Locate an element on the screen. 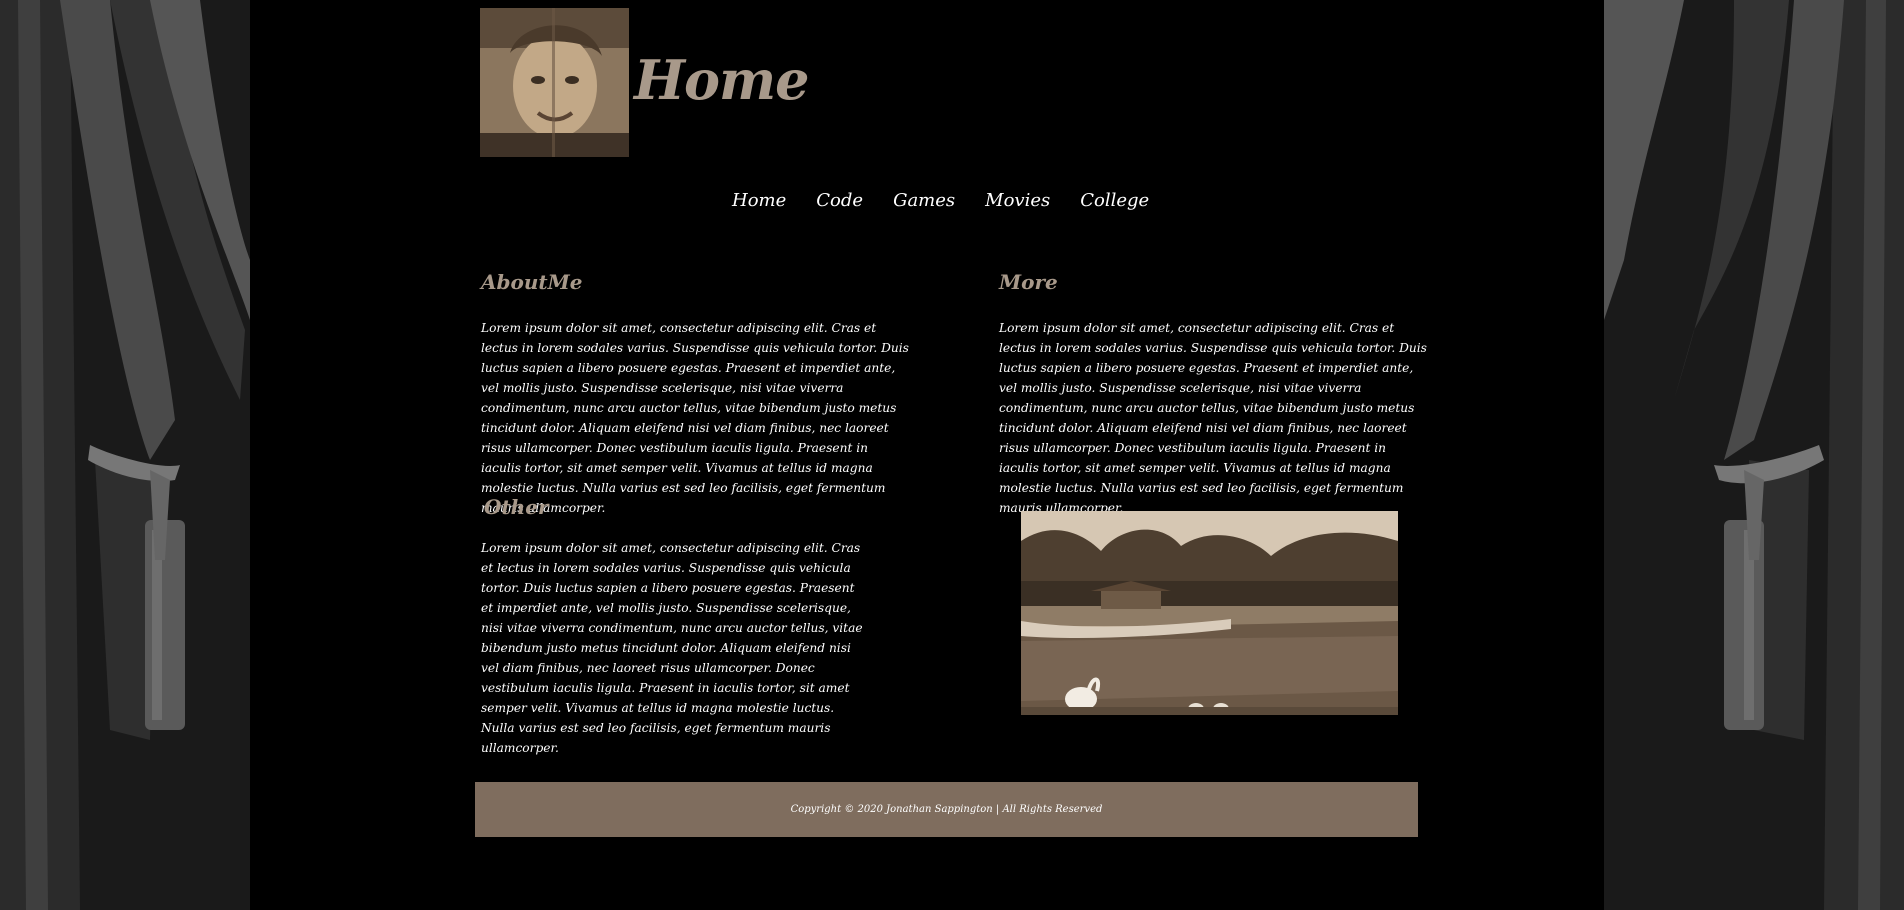  nav-item-college: College is located at coordinates (1114, 200).